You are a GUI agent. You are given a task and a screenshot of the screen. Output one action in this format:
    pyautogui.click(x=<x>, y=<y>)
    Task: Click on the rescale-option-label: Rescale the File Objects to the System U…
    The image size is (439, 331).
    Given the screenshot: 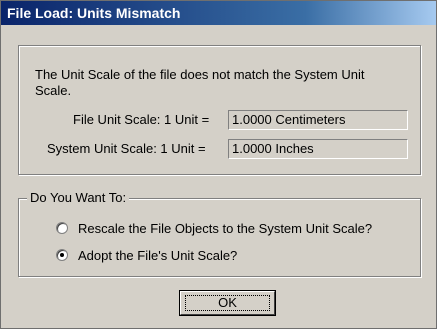 What is the action you would take?
    pyautogui.click(x=225, y=228)
    